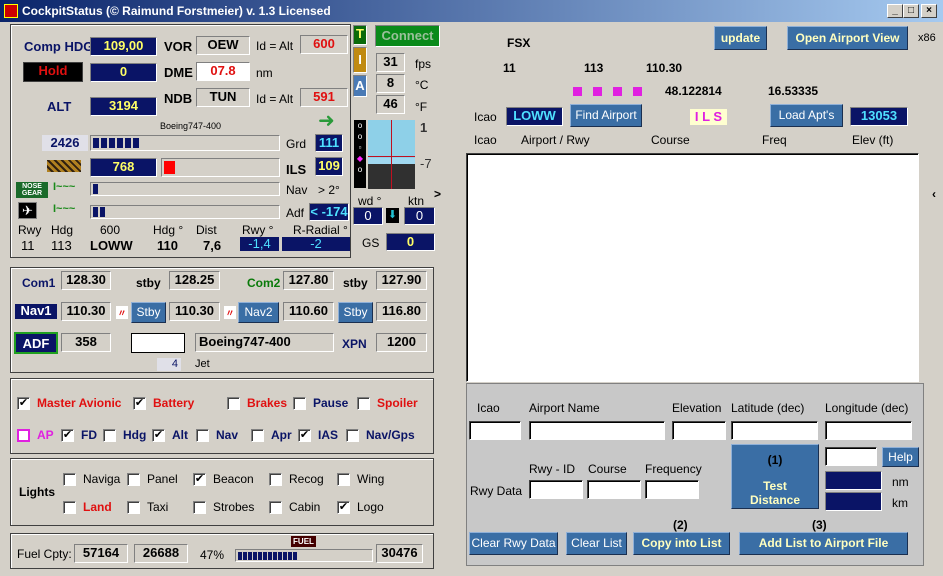 The width and height of the screenshot is (943, 576). Describe the element at coordinates (264, 73) in the screenshot. I see `dme-unit: nm` at that location.